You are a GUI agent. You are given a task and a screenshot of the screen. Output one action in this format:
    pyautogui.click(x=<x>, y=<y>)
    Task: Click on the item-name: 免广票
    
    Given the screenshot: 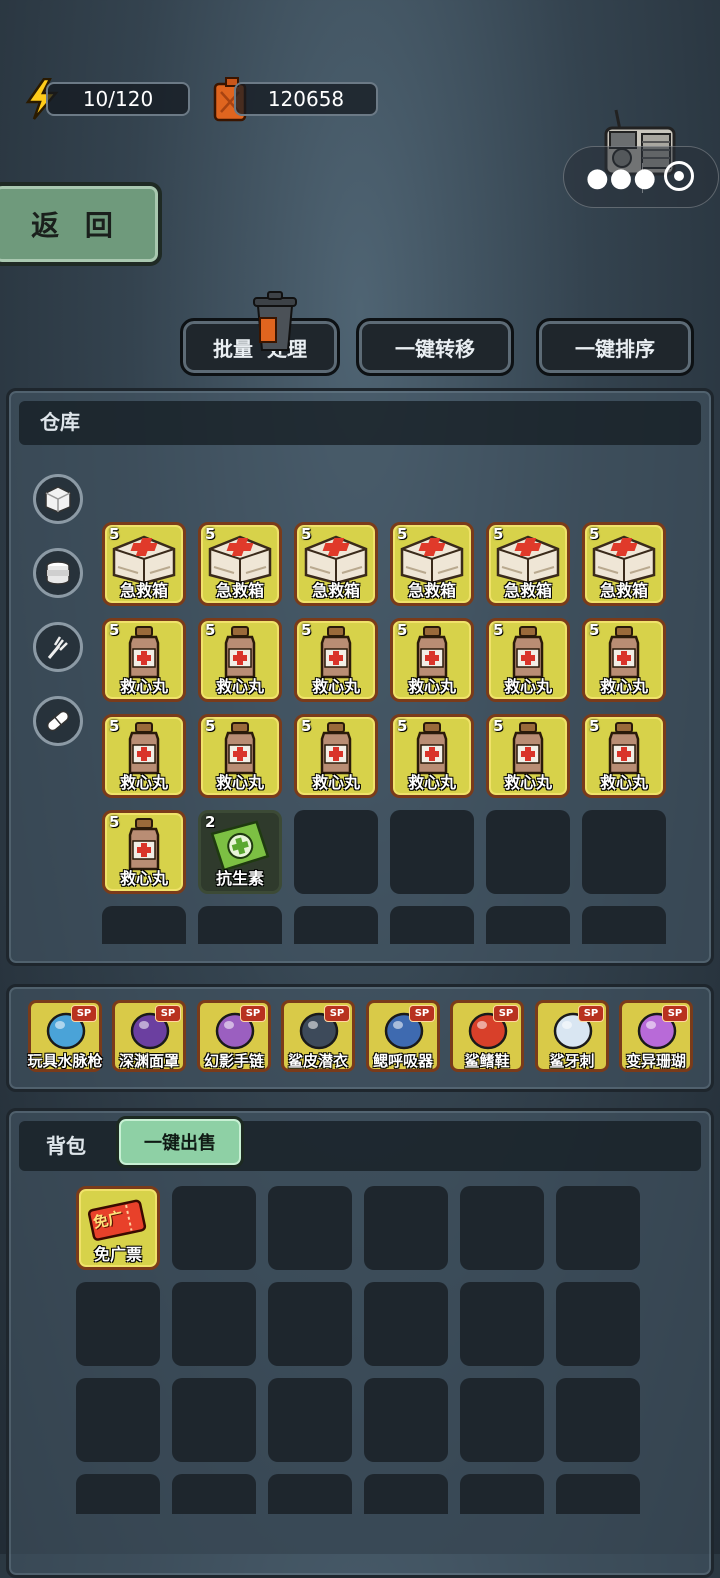 What is the action you would take?
    pyautogui.click(x=117, y=1254)
    